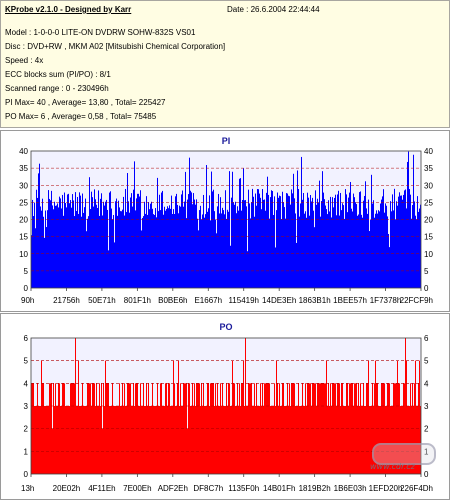 This screenshot has width=450, height=500. Describe the element at coordinates (26, 429) in the screenshot. I see `y-tick-label-left: 2` at that location.